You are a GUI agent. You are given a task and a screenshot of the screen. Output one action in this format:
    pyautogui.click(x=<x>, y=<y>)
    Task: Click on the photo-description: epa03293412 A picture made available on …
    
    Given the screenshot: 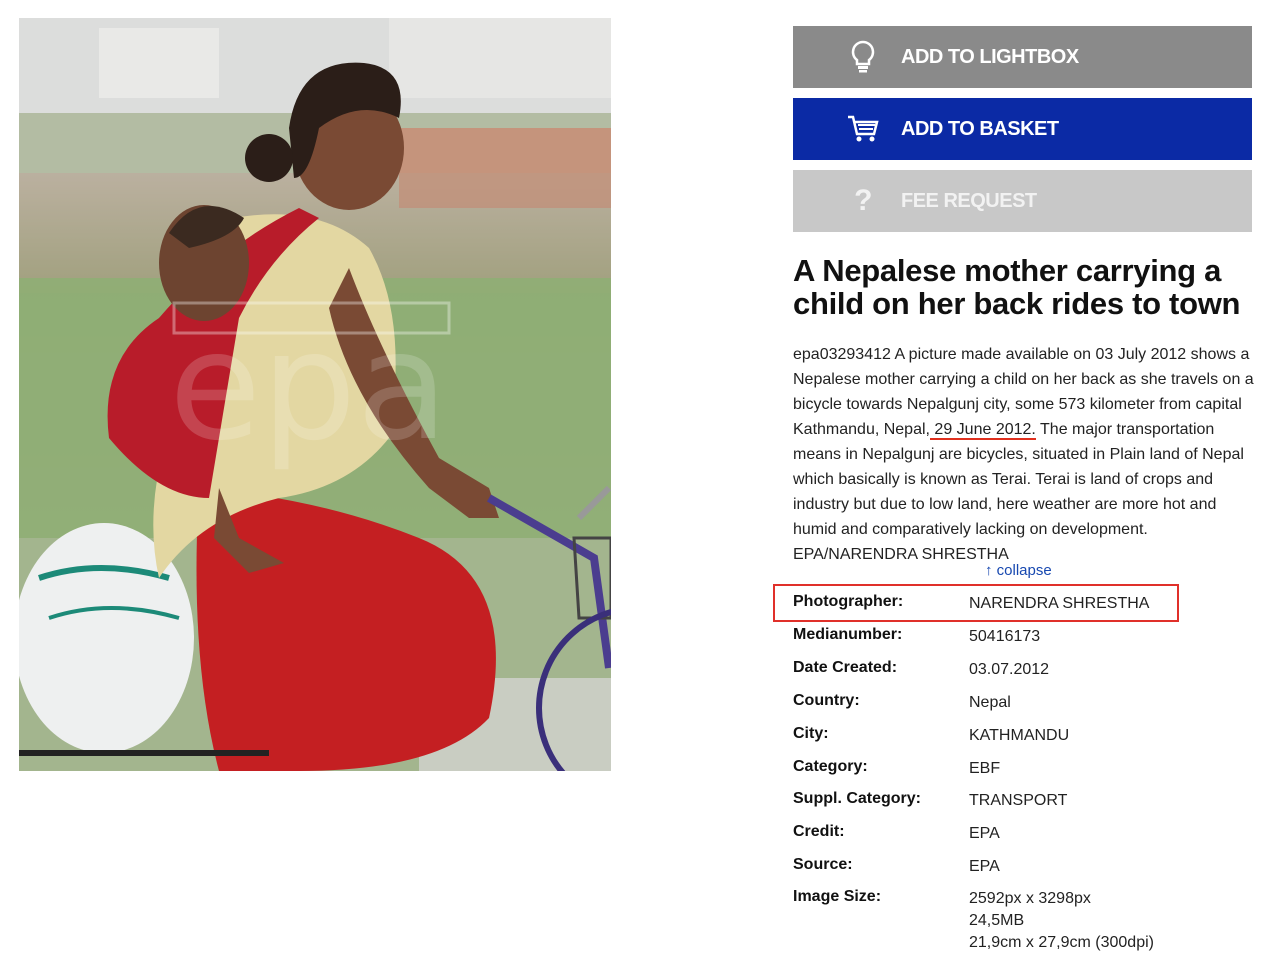 What is the action you would take?
    pyautogui.click(x=1024, y=454)
    